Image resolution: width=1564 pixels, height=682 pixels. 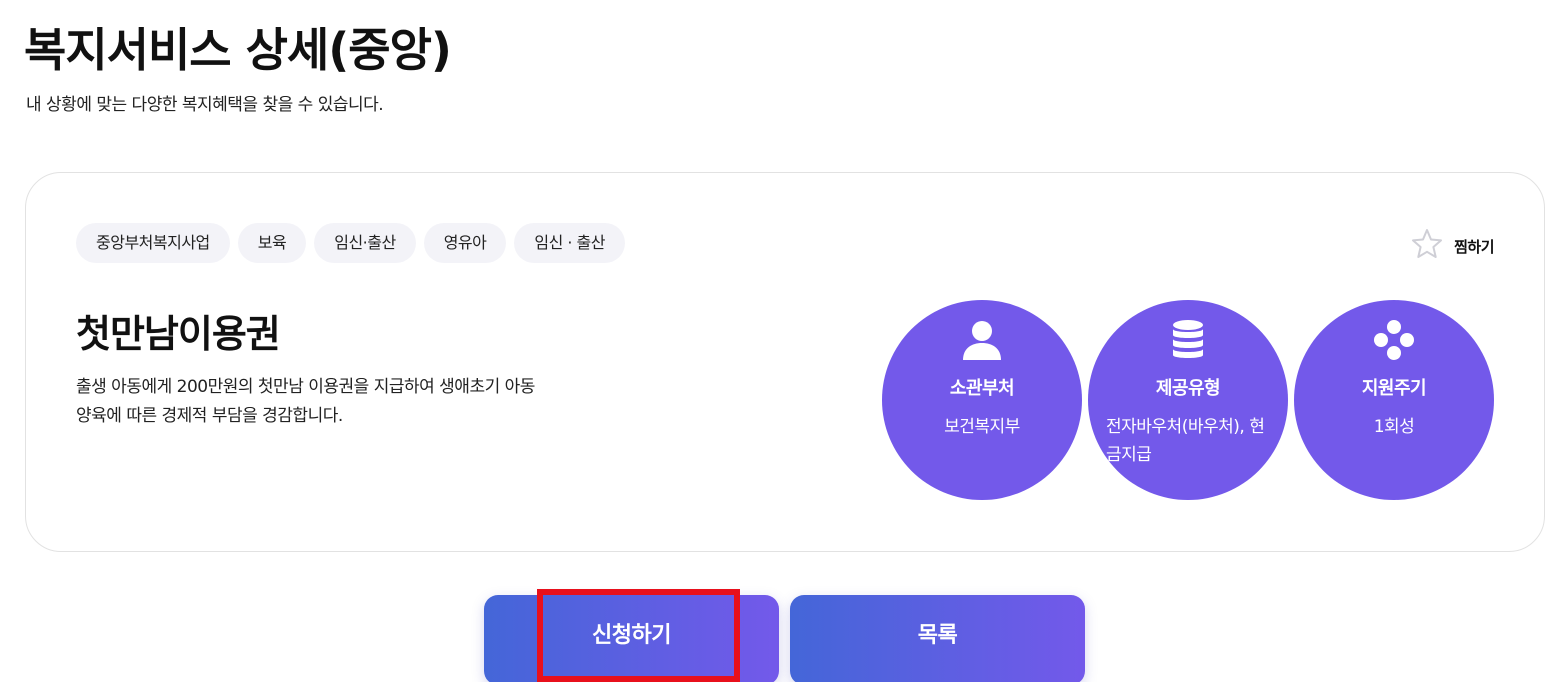 What do you see at coordinates (1452, 246) in the screenshot?
I see `favorite-button: 찜하기` at bounding box center [1452, 246].